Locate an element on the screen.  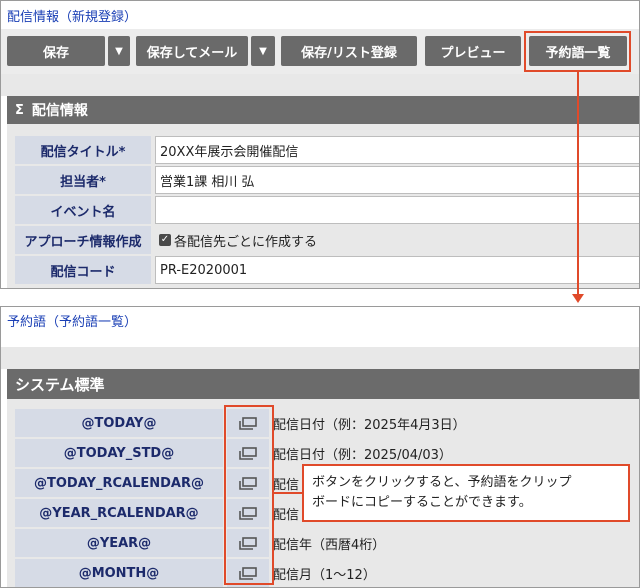
reserved-word-description: 配信日付（例：2025年4月3日） is located at coordinates (369, 425).